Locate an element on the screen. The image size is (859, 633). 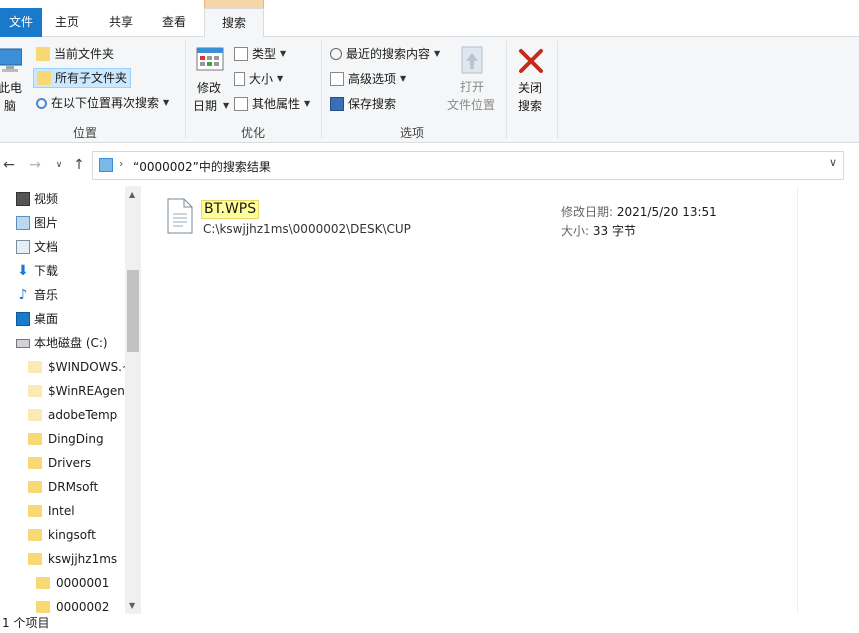
nav-item-folder: $WinREAgent is located at coordinates (79, 391).